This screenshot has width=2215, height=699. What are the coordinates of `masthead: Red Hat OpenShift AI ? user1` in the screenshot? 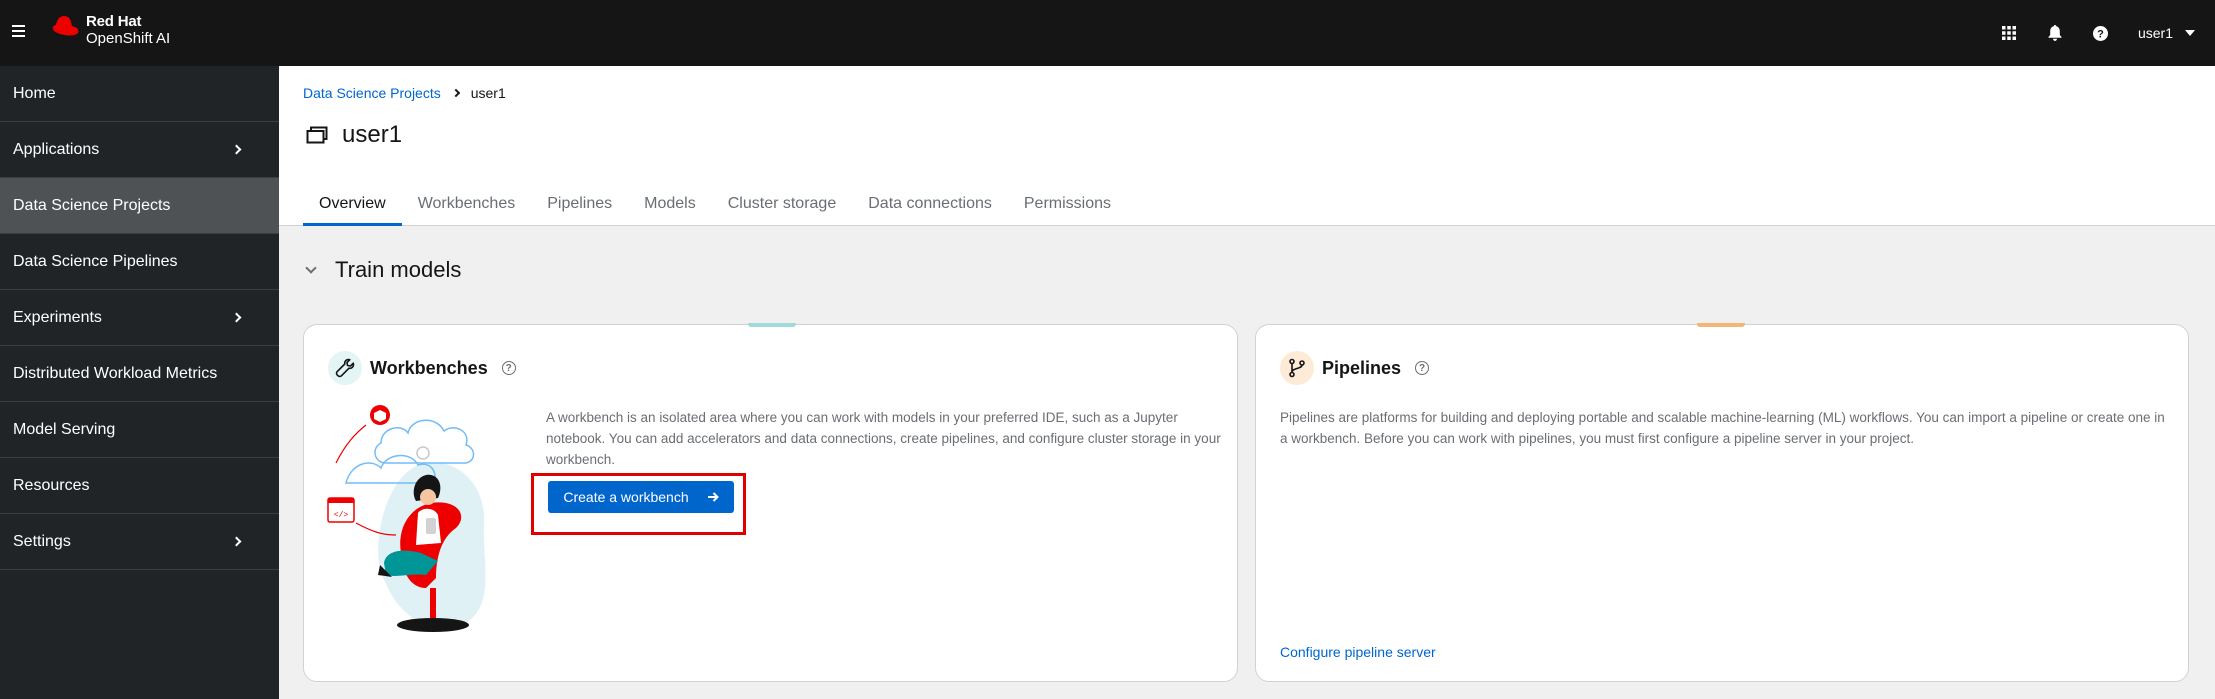 It's located at (1107, 33).